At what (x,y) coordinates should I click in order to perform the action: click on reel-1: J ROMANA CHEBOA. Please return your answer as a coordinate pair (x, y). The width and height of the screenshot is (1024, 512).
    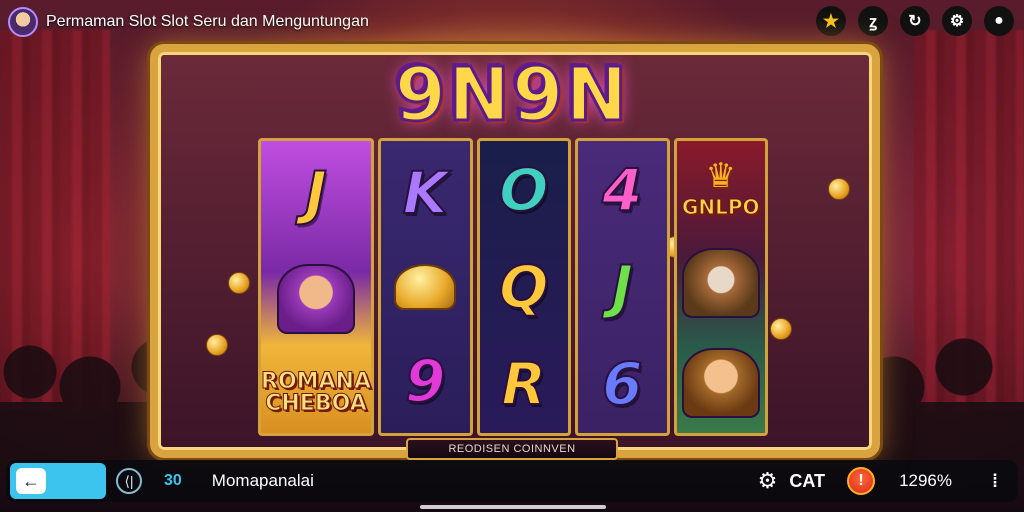
    Looking at the image, I should click on (316, 287).